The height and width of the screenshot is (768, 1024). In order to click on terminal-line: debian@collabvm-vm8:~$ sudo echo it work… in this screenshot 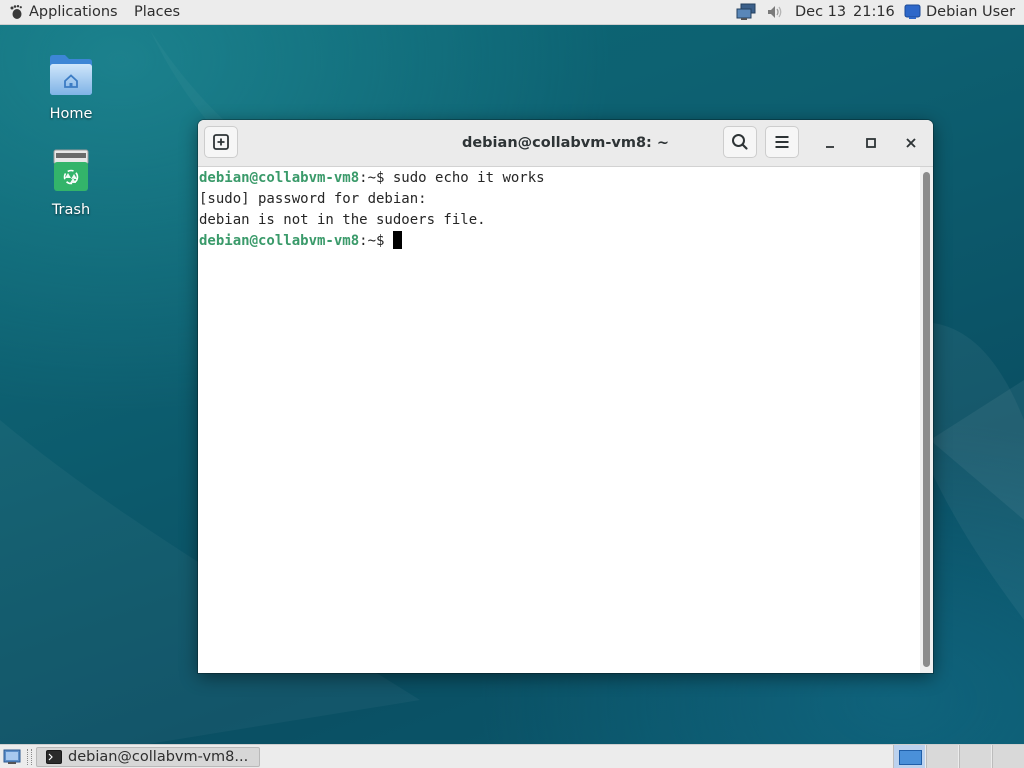, I will do `click(372, 178)`.